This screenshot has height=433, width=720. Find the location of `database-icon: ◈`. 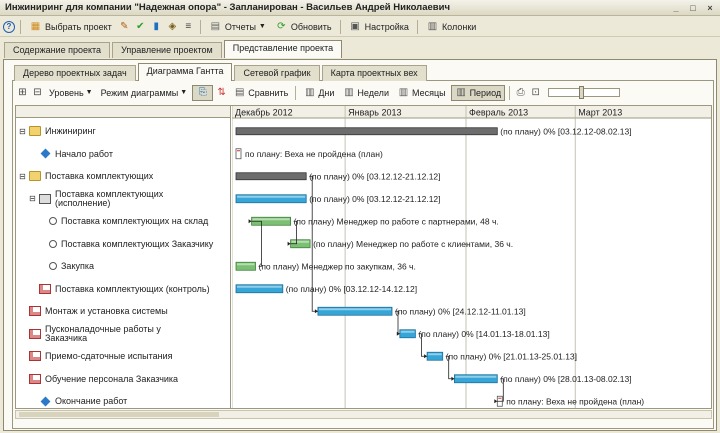

database-icon: ◈ is located at coordinates (172, 26).